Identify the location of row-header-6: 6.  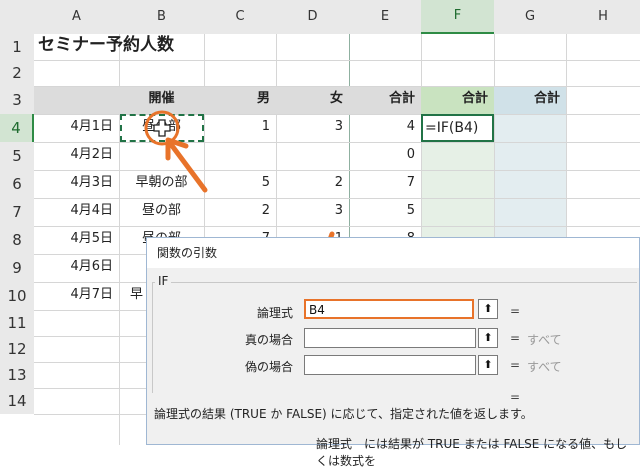
(17, 184).